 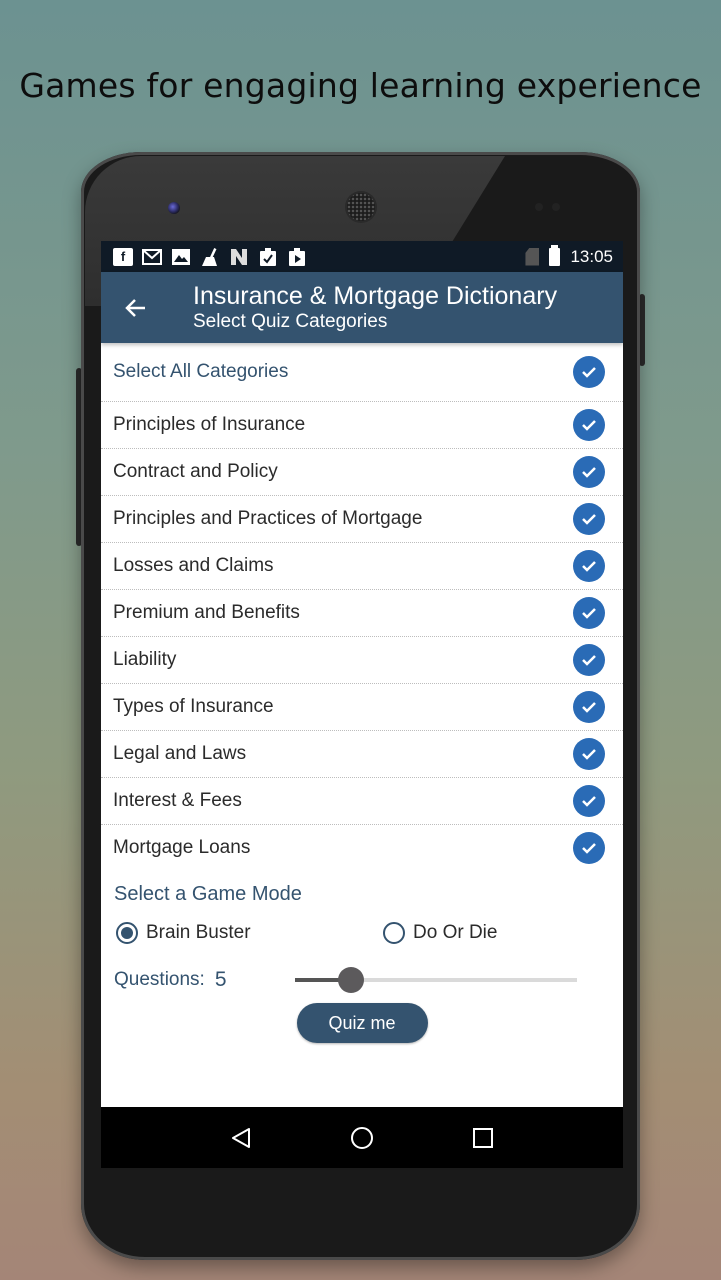 What do you see at coordinates (201, 371) in the screenshot?
I see `select-all-label: Select All Categories` at bounding box center [201, 371].